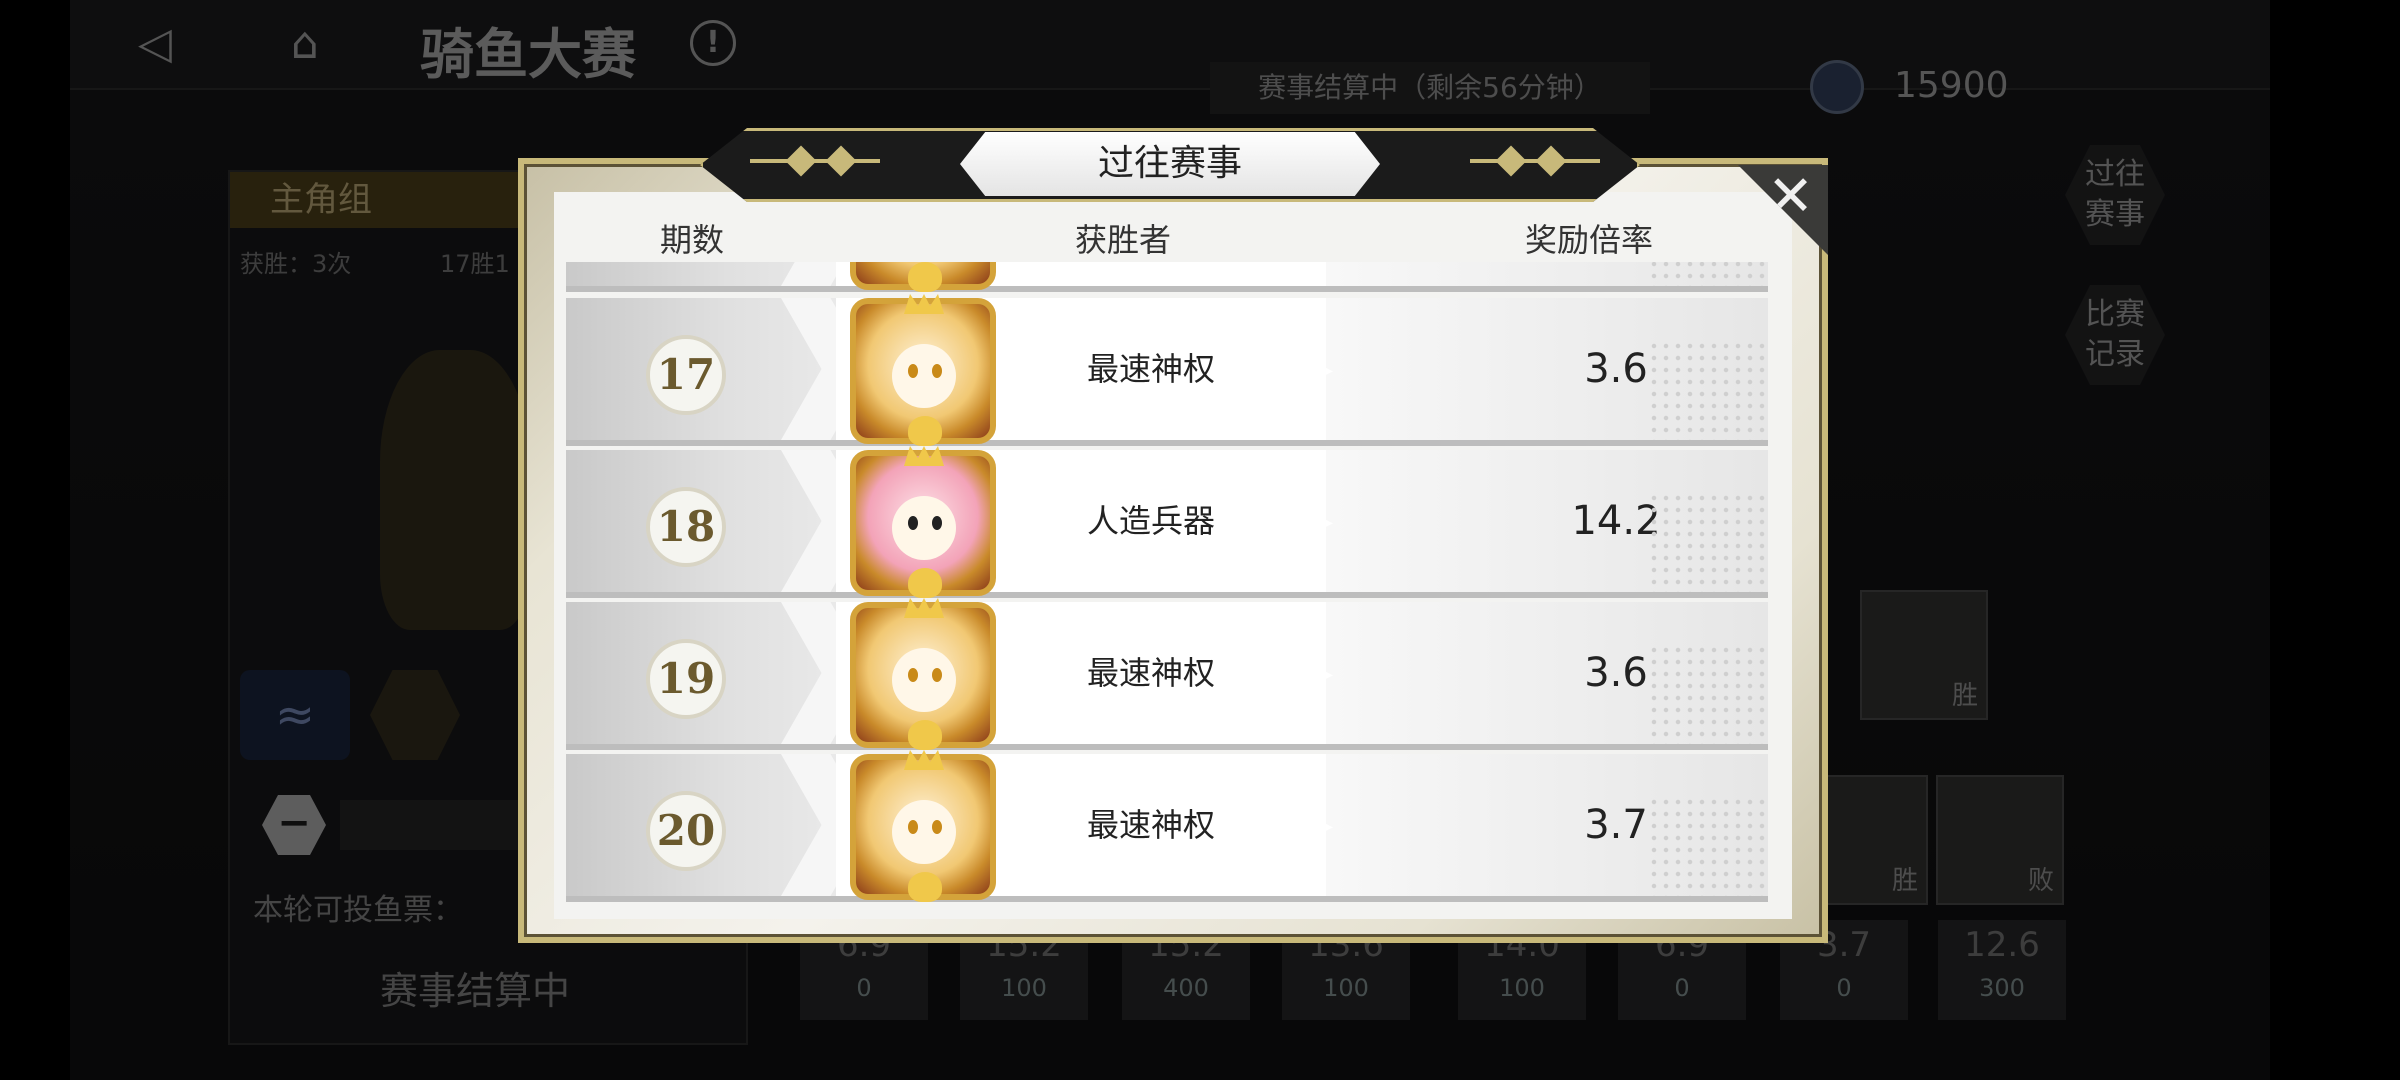 The width and height of the screenshot is (2400, 1080). I want to click on record-text: 17胜1, so click(475, 264).